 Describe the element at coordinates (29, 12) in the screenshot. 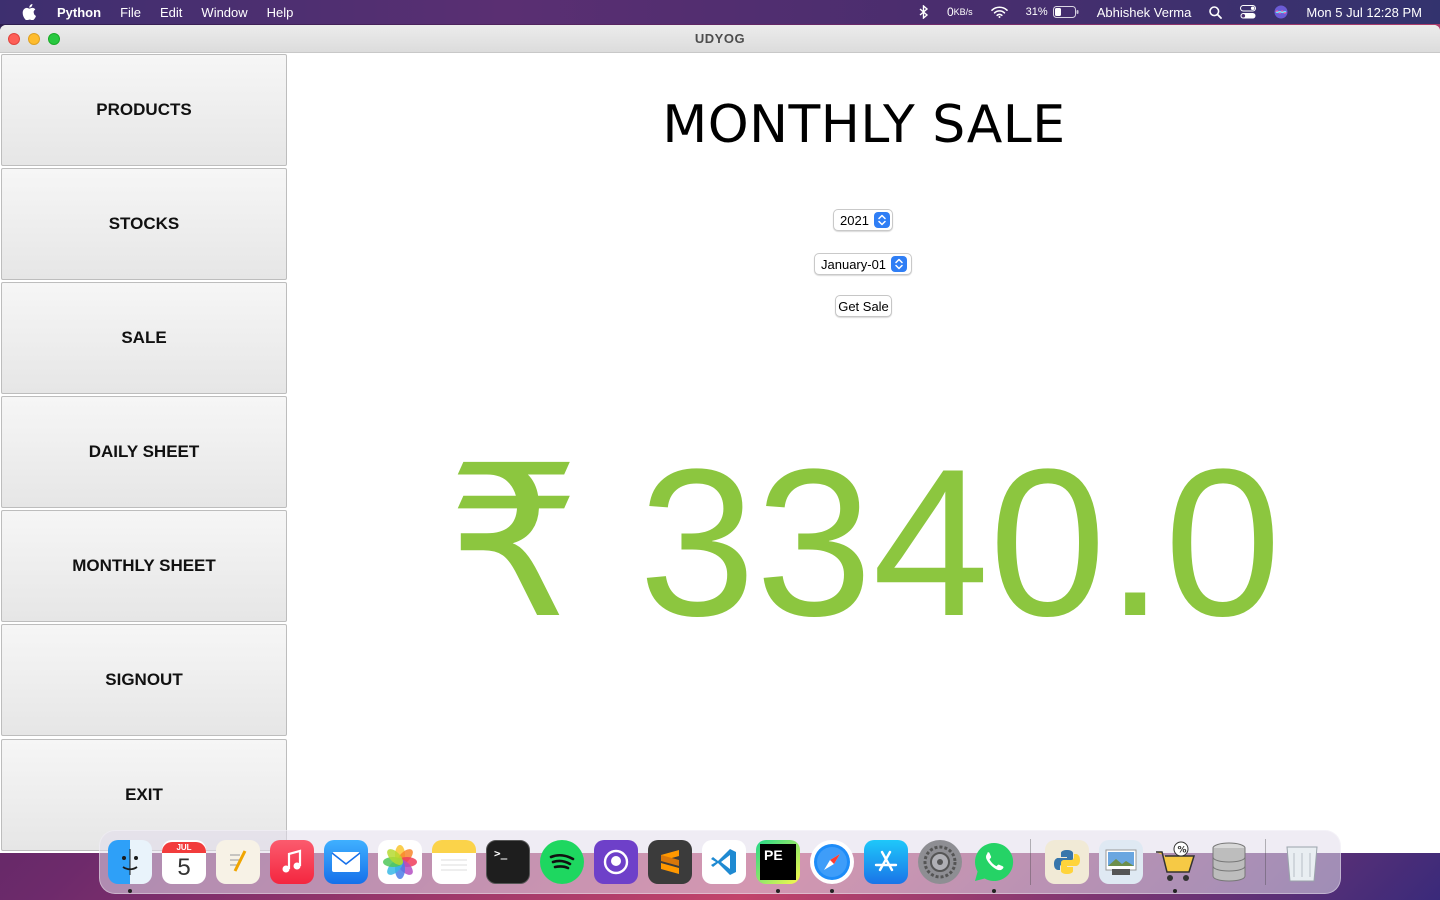

I see `apple-menu-icon` at that location.